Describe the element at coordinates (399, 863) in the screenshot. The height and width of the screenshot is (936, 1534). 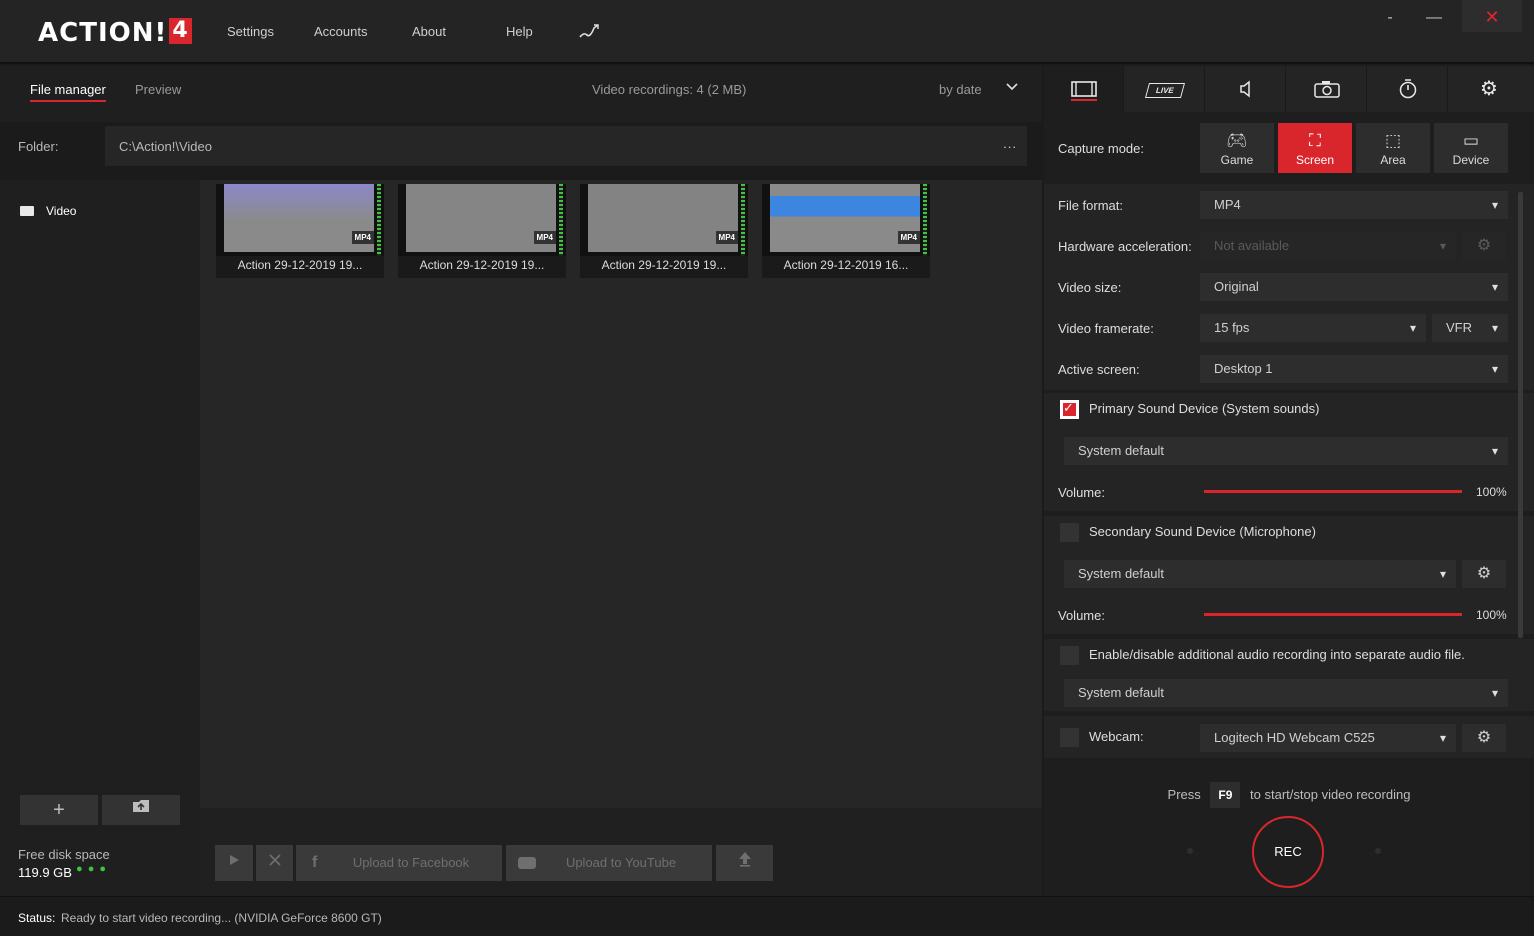
I see `upload-facebook-button: f Upload to Facebook` at that location.